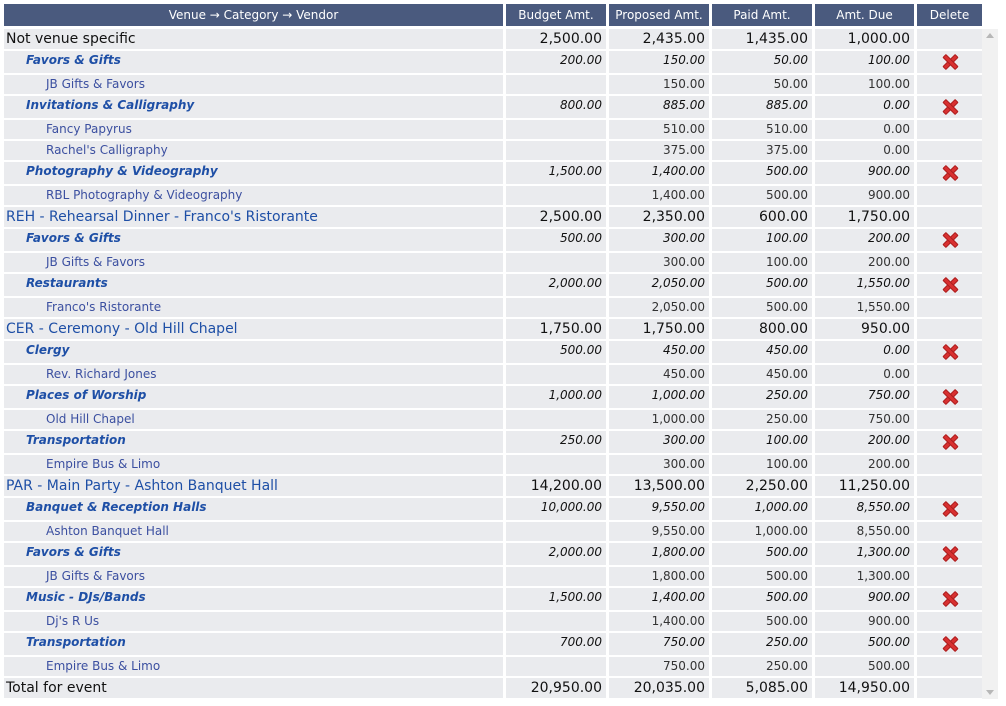 This screenshot has width=1006, height=706. Describe the element at coordinates (253, 129) in the screenshot. I see `vendor-name: Fancy Papyrus` at that location.